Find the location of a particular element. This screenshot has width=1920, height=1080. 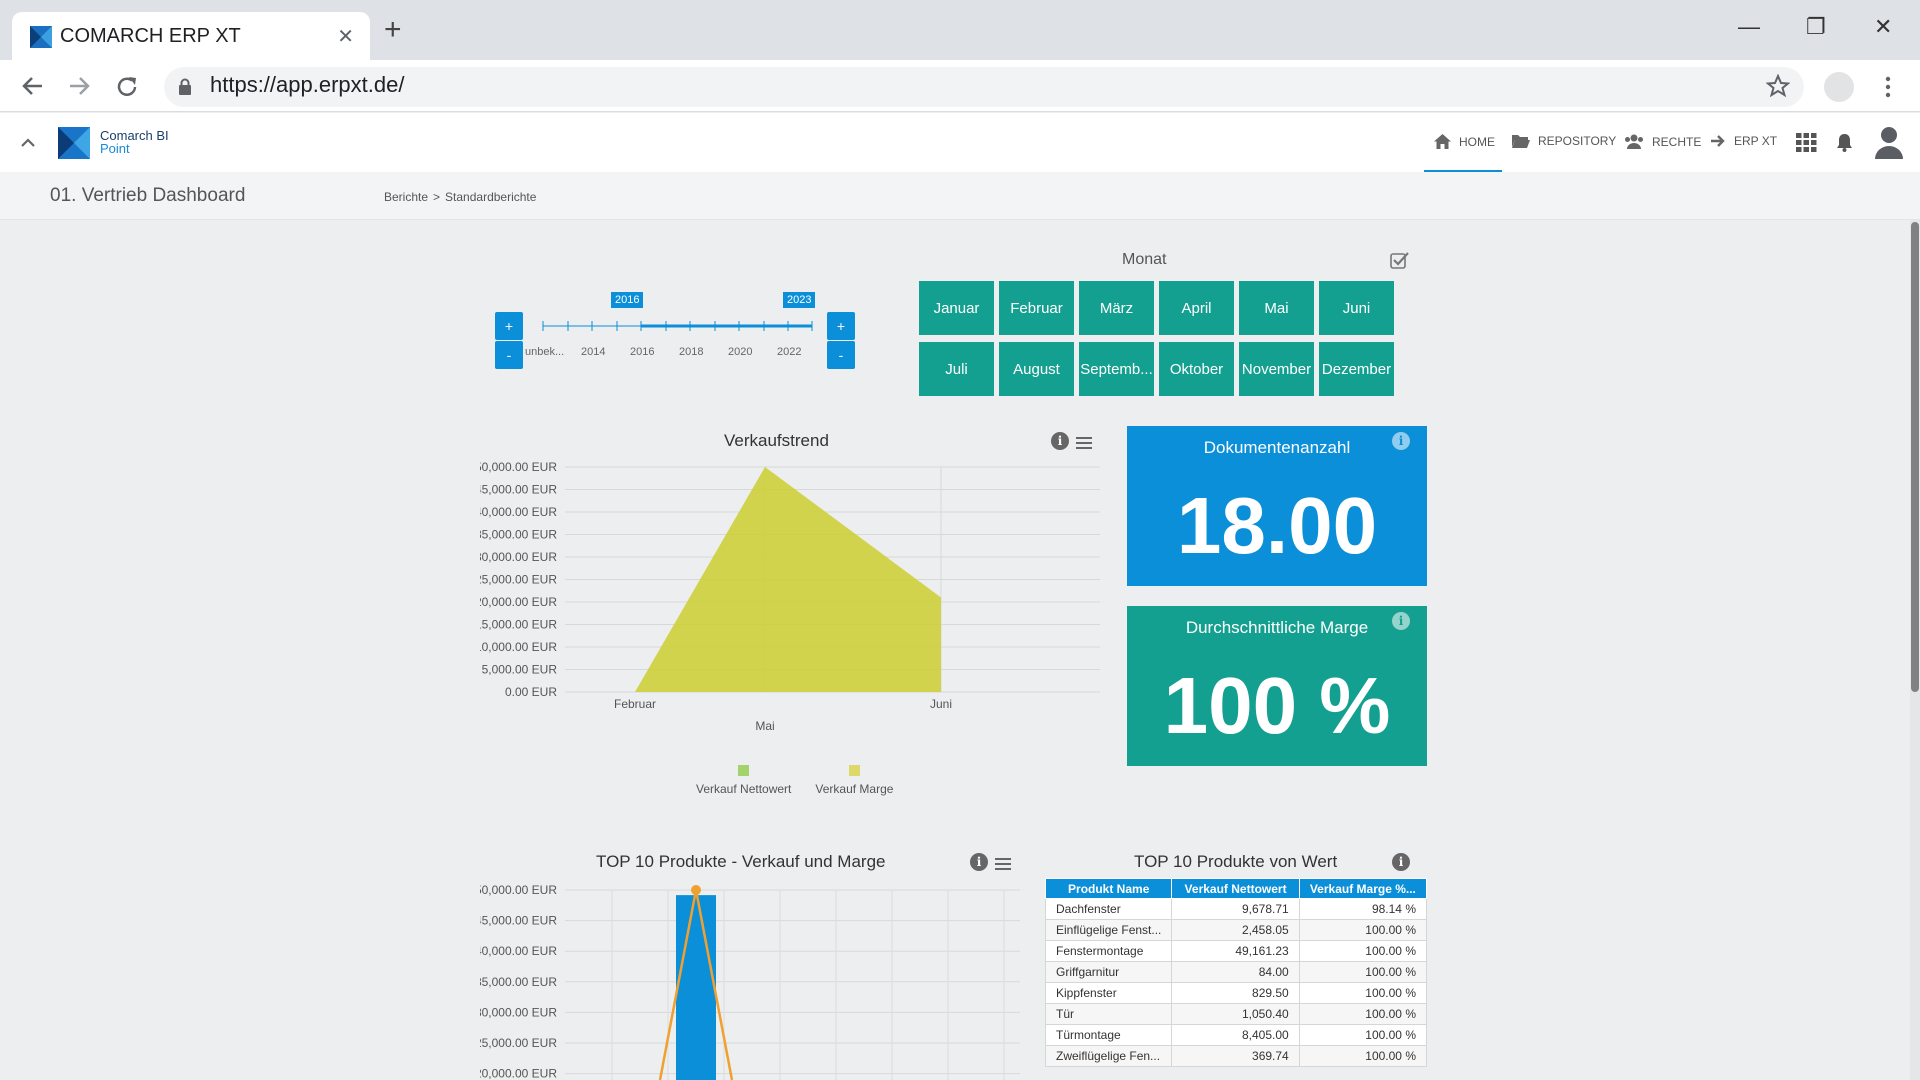

kpi-title: Dokumentenanzahl is located at coordinates (1277, 447).